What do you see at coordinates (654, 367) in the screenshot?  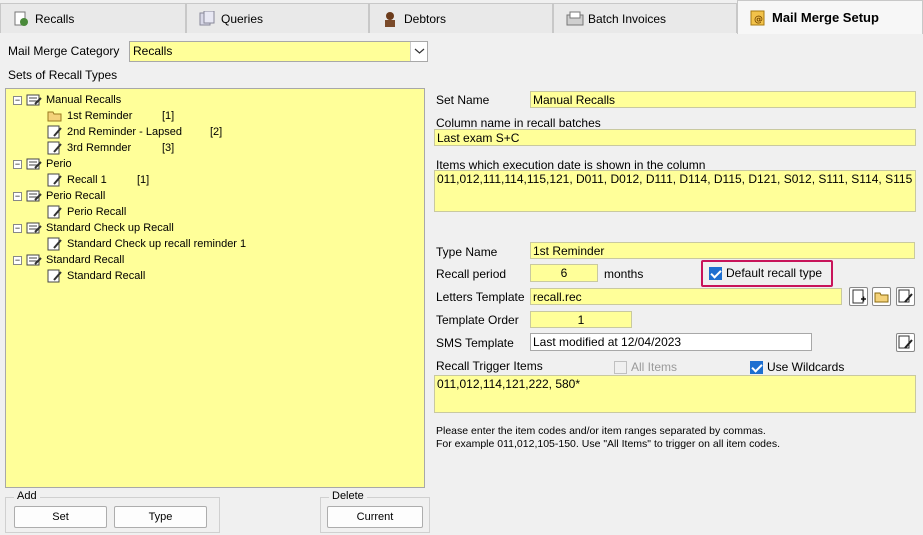 I see `all-items-label: All Items` at bounding box center [654, 367].